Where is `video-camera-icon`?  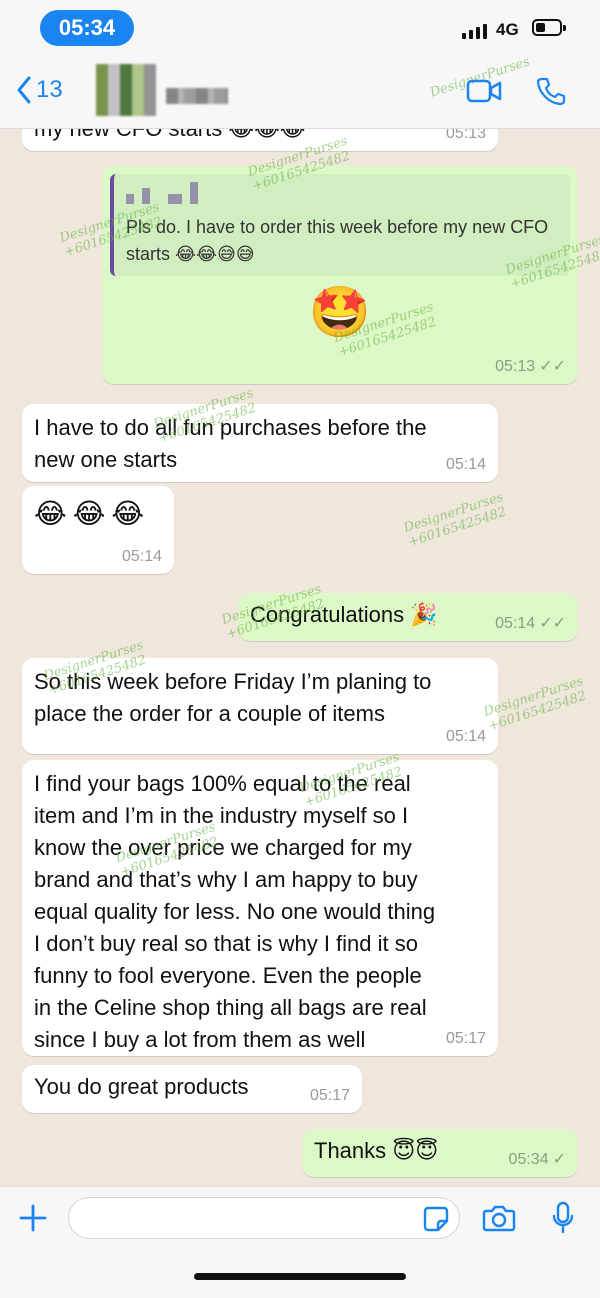
video-camera-icon is located at coordinates (484, 91).